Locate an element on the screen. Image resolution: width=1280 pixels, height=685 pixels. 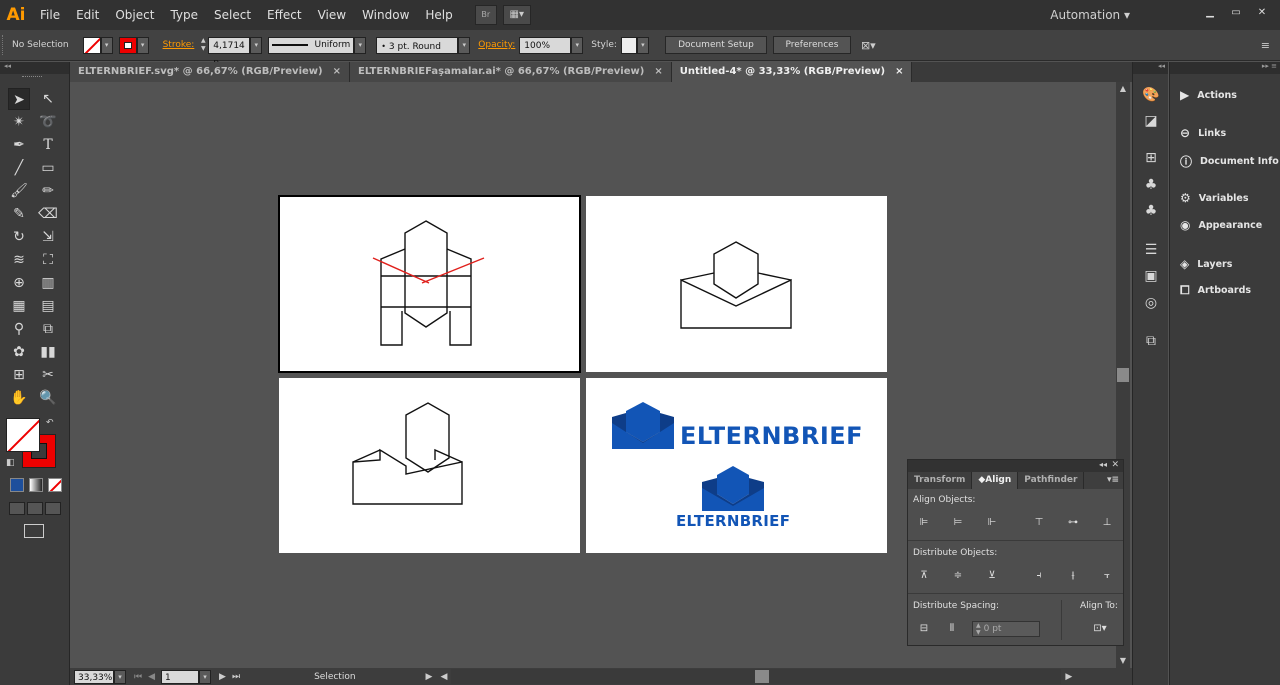
panel-links: ⊖ Links is located at coordinates (1203, 133).